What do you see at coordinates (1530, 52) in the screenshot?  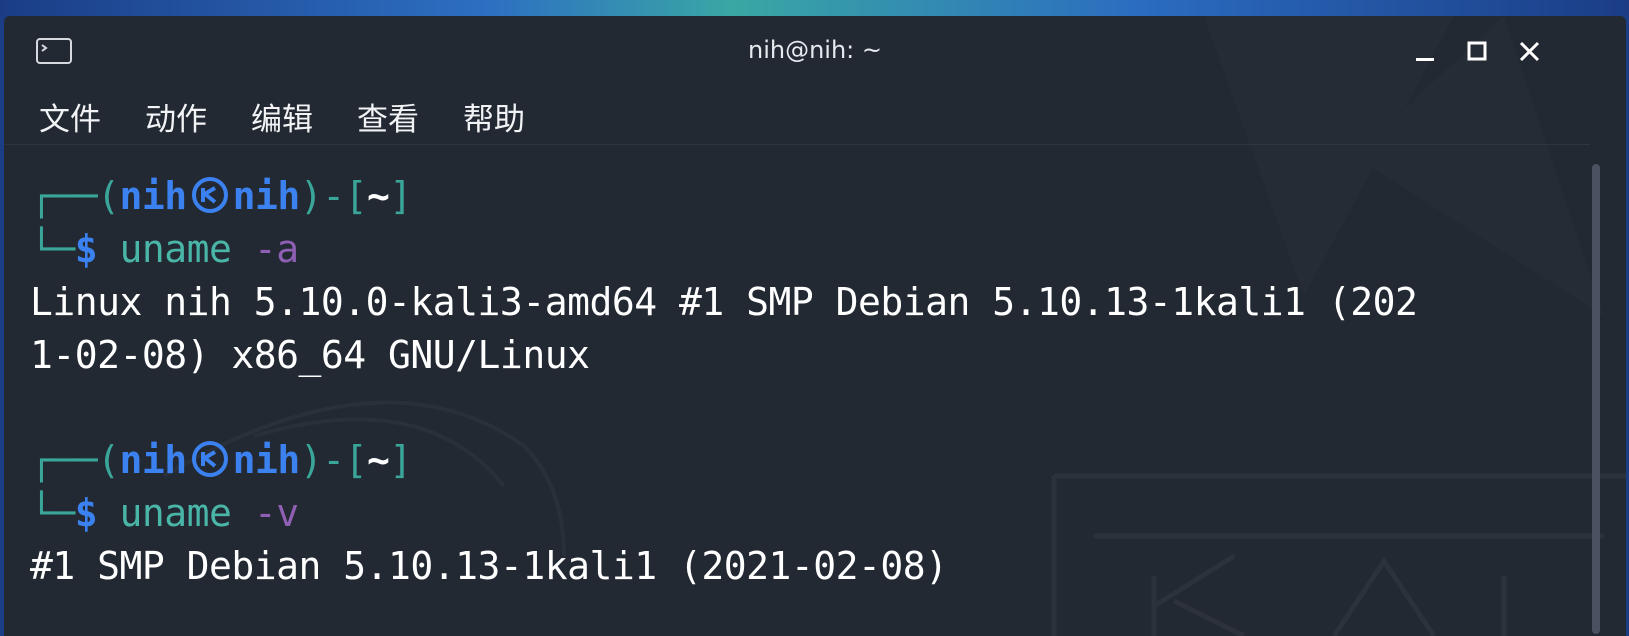 I see `close-icon` at bounding box center [1530, 52].